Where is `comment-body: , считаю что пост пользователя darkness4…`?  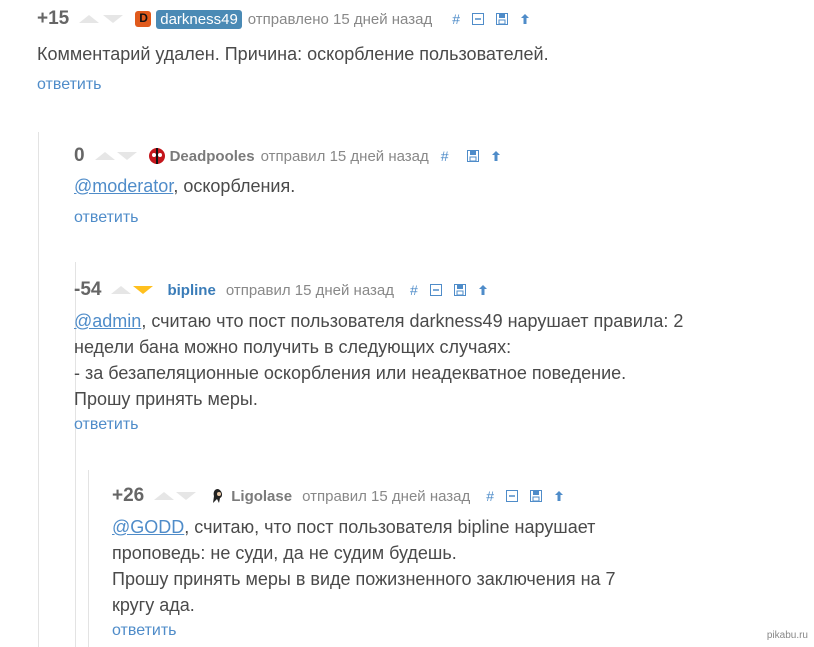
comment-body: , считаю что пост пользователя darkness4… is located at coordinates (412, 321).